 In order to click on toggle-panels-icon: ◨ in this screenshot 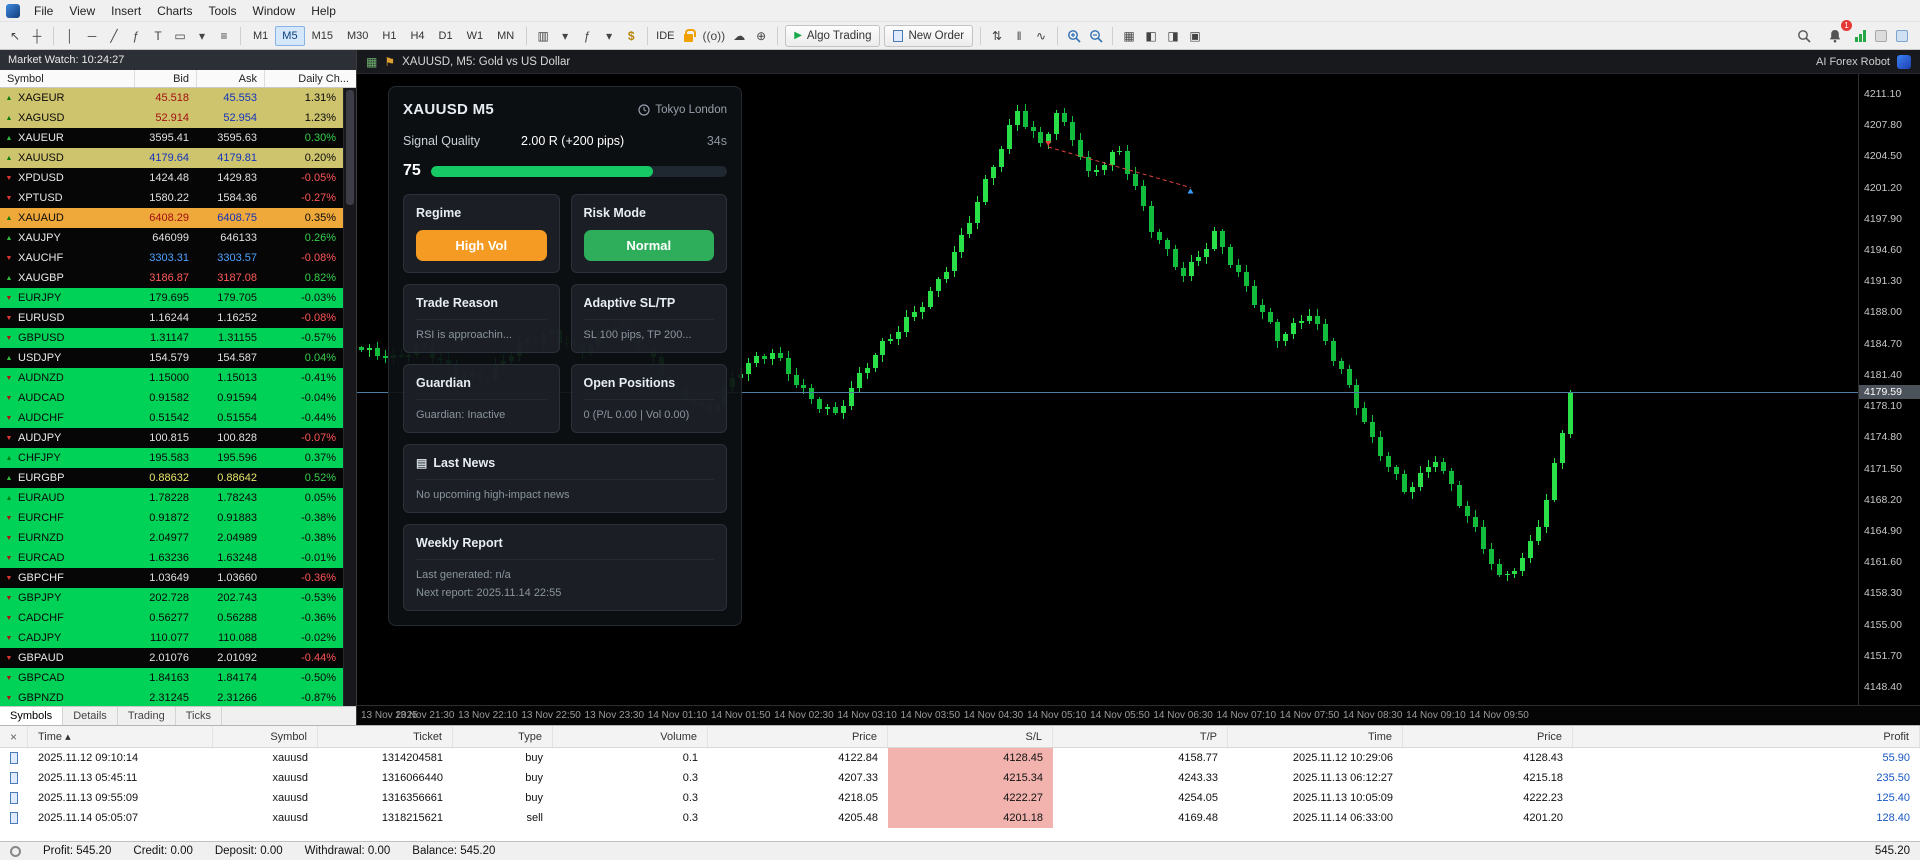, I will do `click(1173, 36)`.